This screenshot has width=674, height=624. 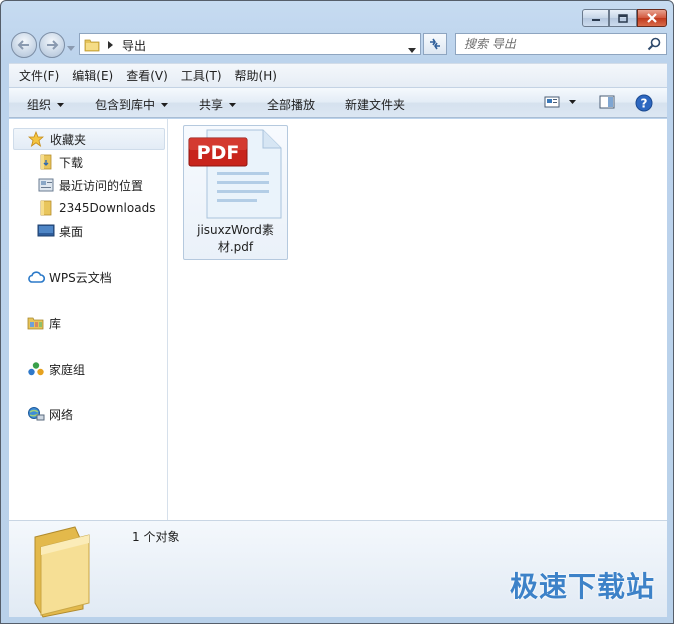 I want to click on nav-homegroup-label: 家庭组, so click(x=67, y=369).